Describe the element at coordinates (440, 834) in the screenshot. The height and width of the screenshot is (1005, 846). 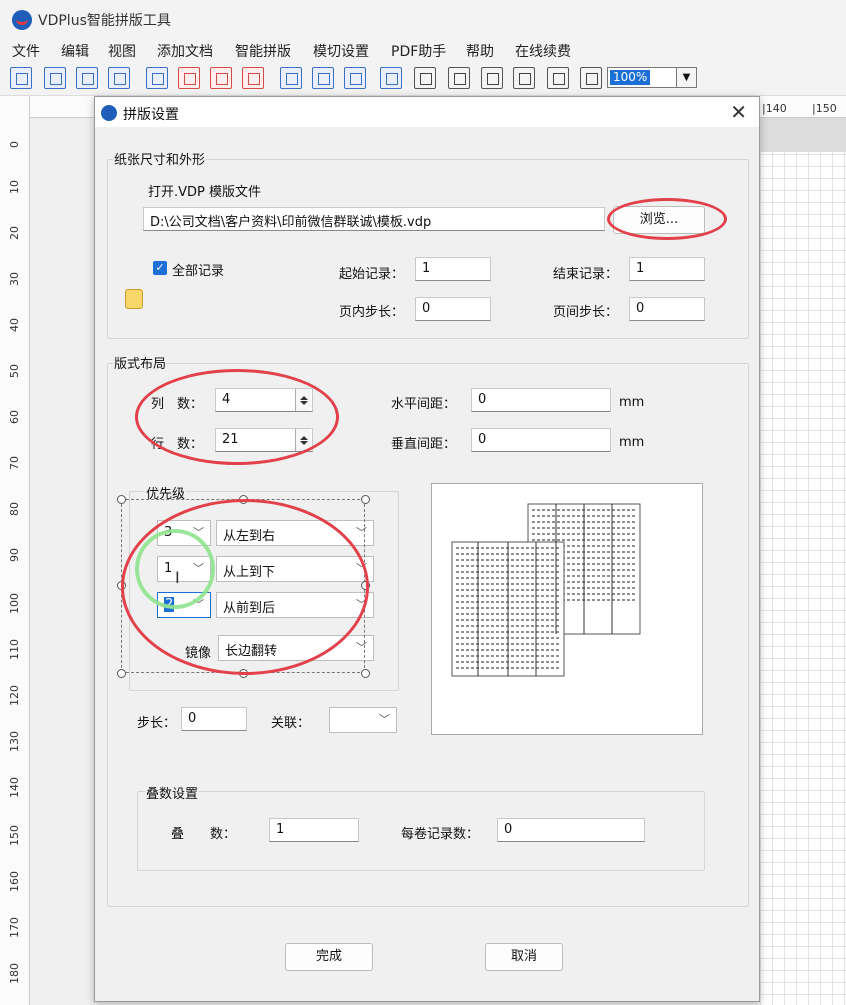
I see `records-per-roll-label: 每卷记录数：` at that location.